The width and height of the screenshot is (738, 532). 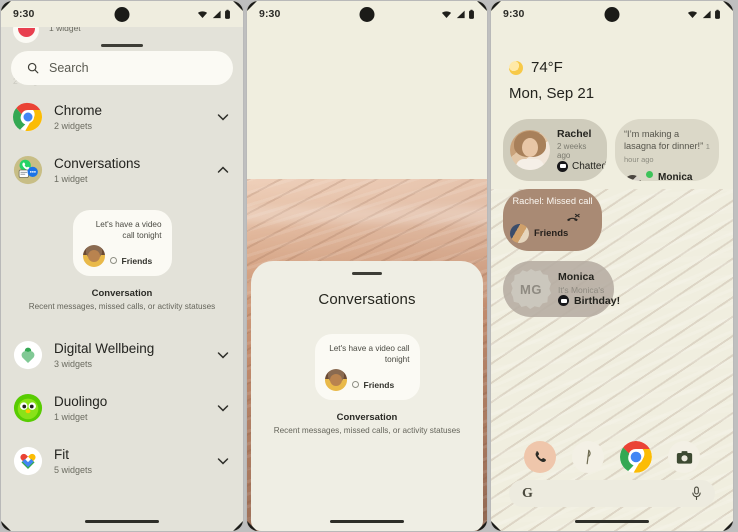 What do you see at coordinates (581, 289) in the screenshot?
I see `birthday-sub: It's Monica's` at bounding box center [581, 289].